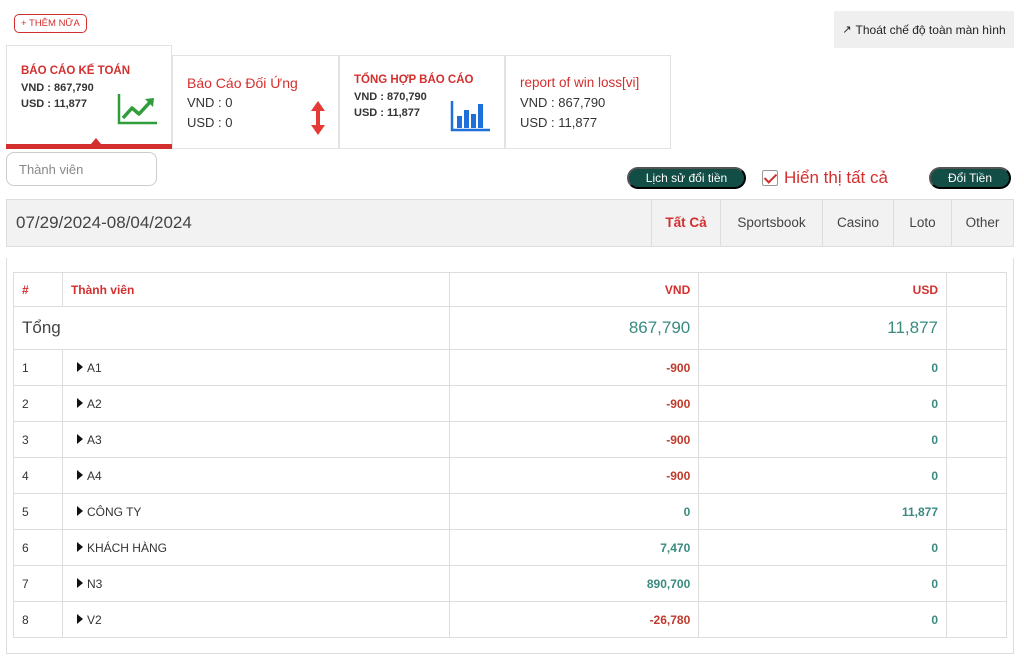 This screenshot has height=661, width=1024. What do you see at coordinates (255, 439) in the screenshot?
I see `row-member: A3` at bounding box center [255, 439].